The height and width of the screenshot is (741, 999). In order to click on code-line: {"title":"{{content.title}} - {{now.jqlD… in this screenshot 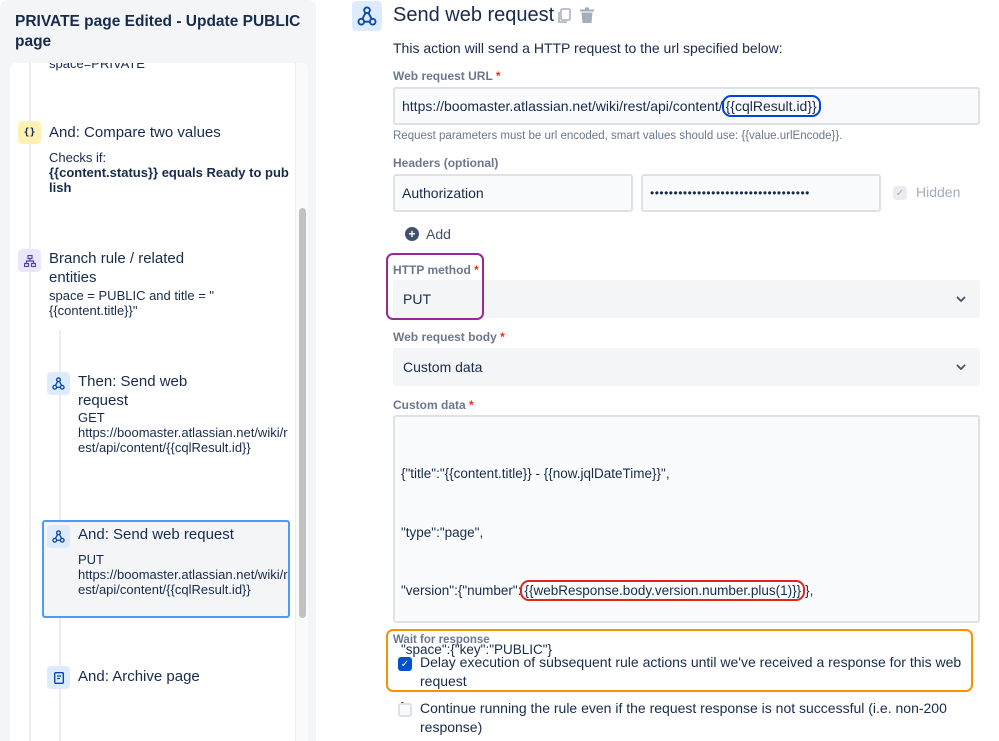, I will do `click(535, 473)`.